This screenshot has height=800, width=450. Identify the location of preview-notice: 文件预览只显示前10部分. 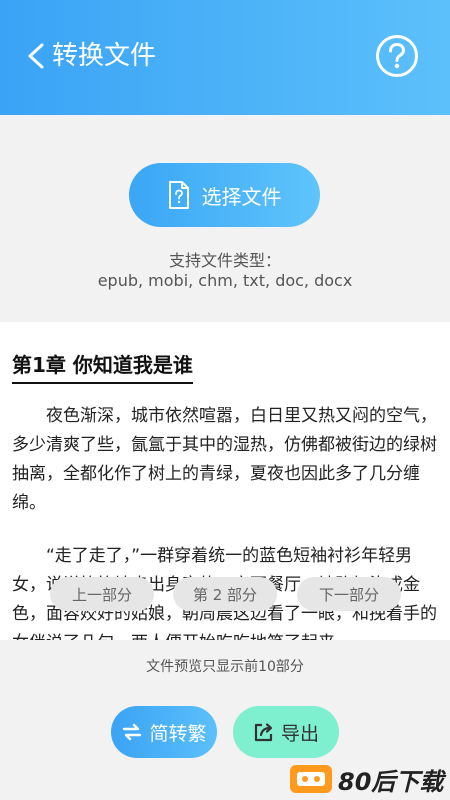
(225, 667).